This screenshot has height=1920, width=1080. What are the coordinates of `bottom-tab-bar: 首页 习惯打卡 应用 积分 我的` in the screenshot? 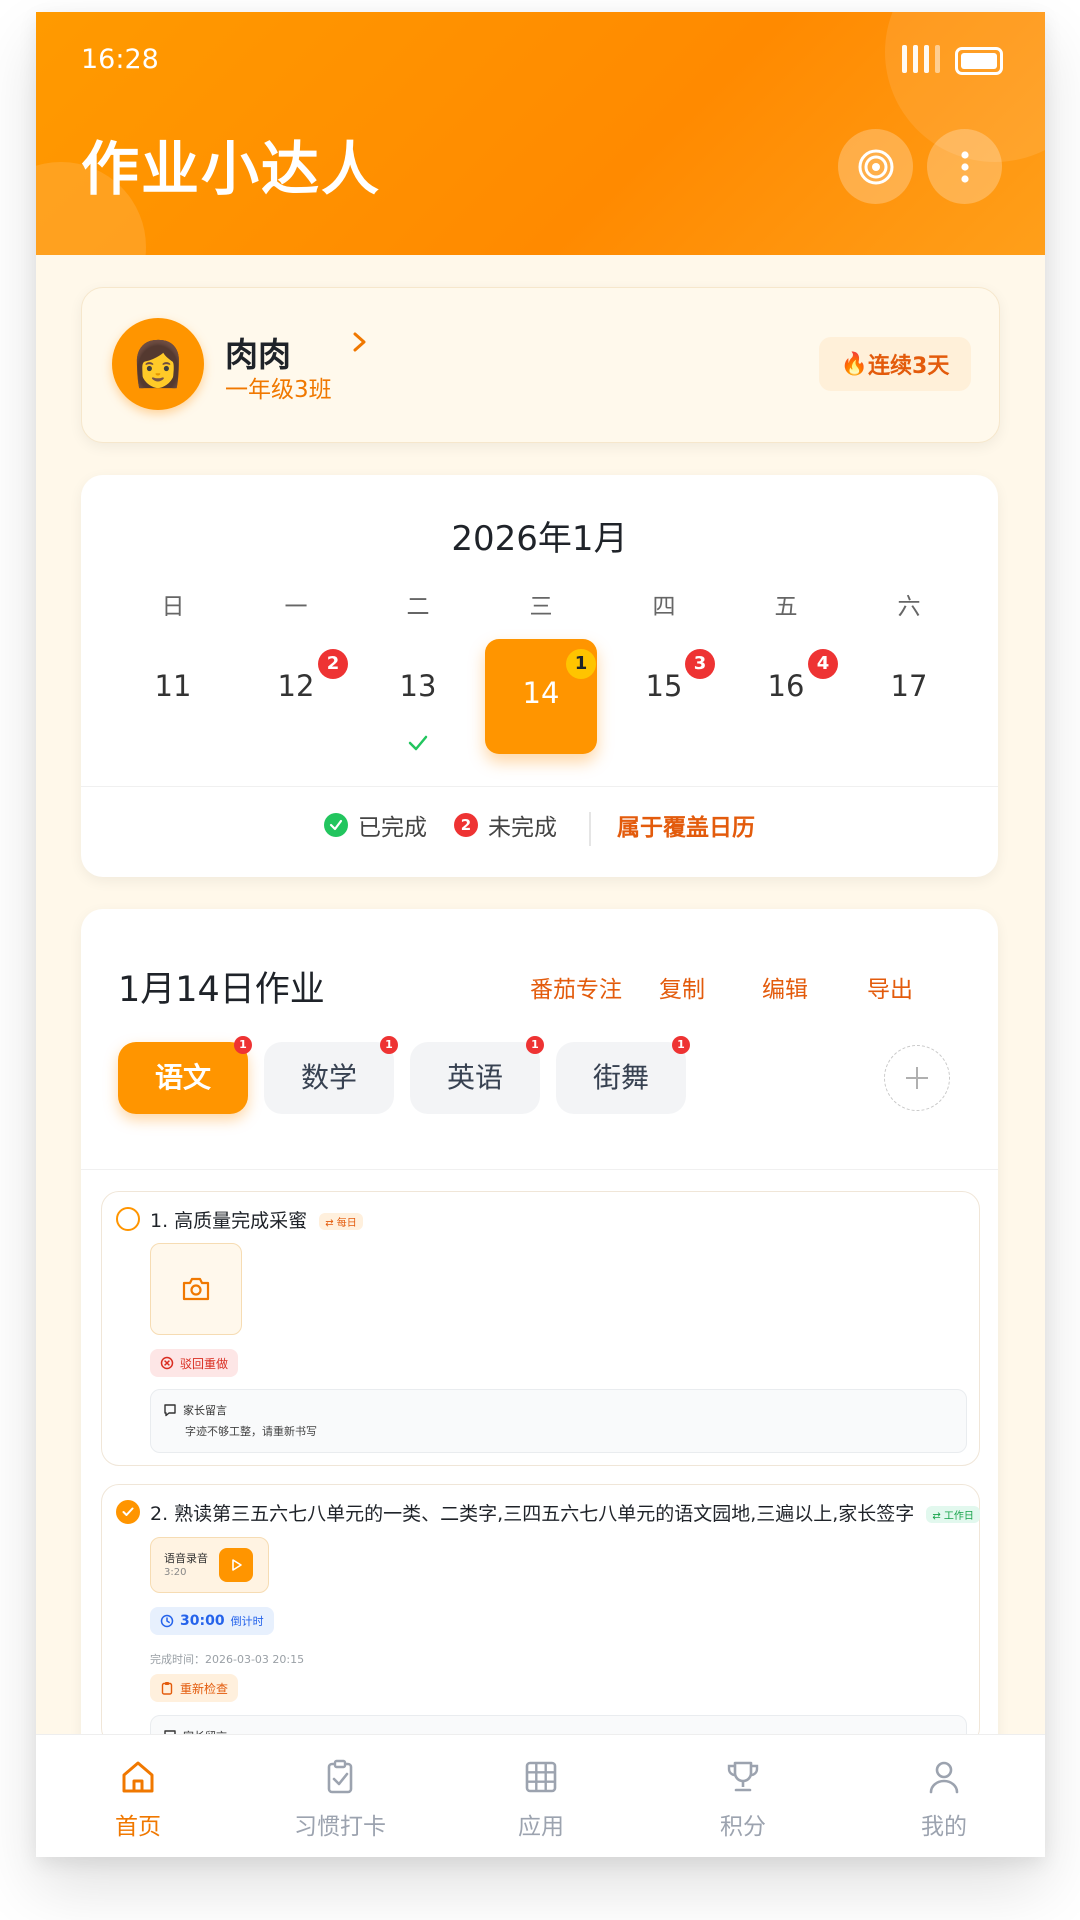 It's located at (540, 1795).